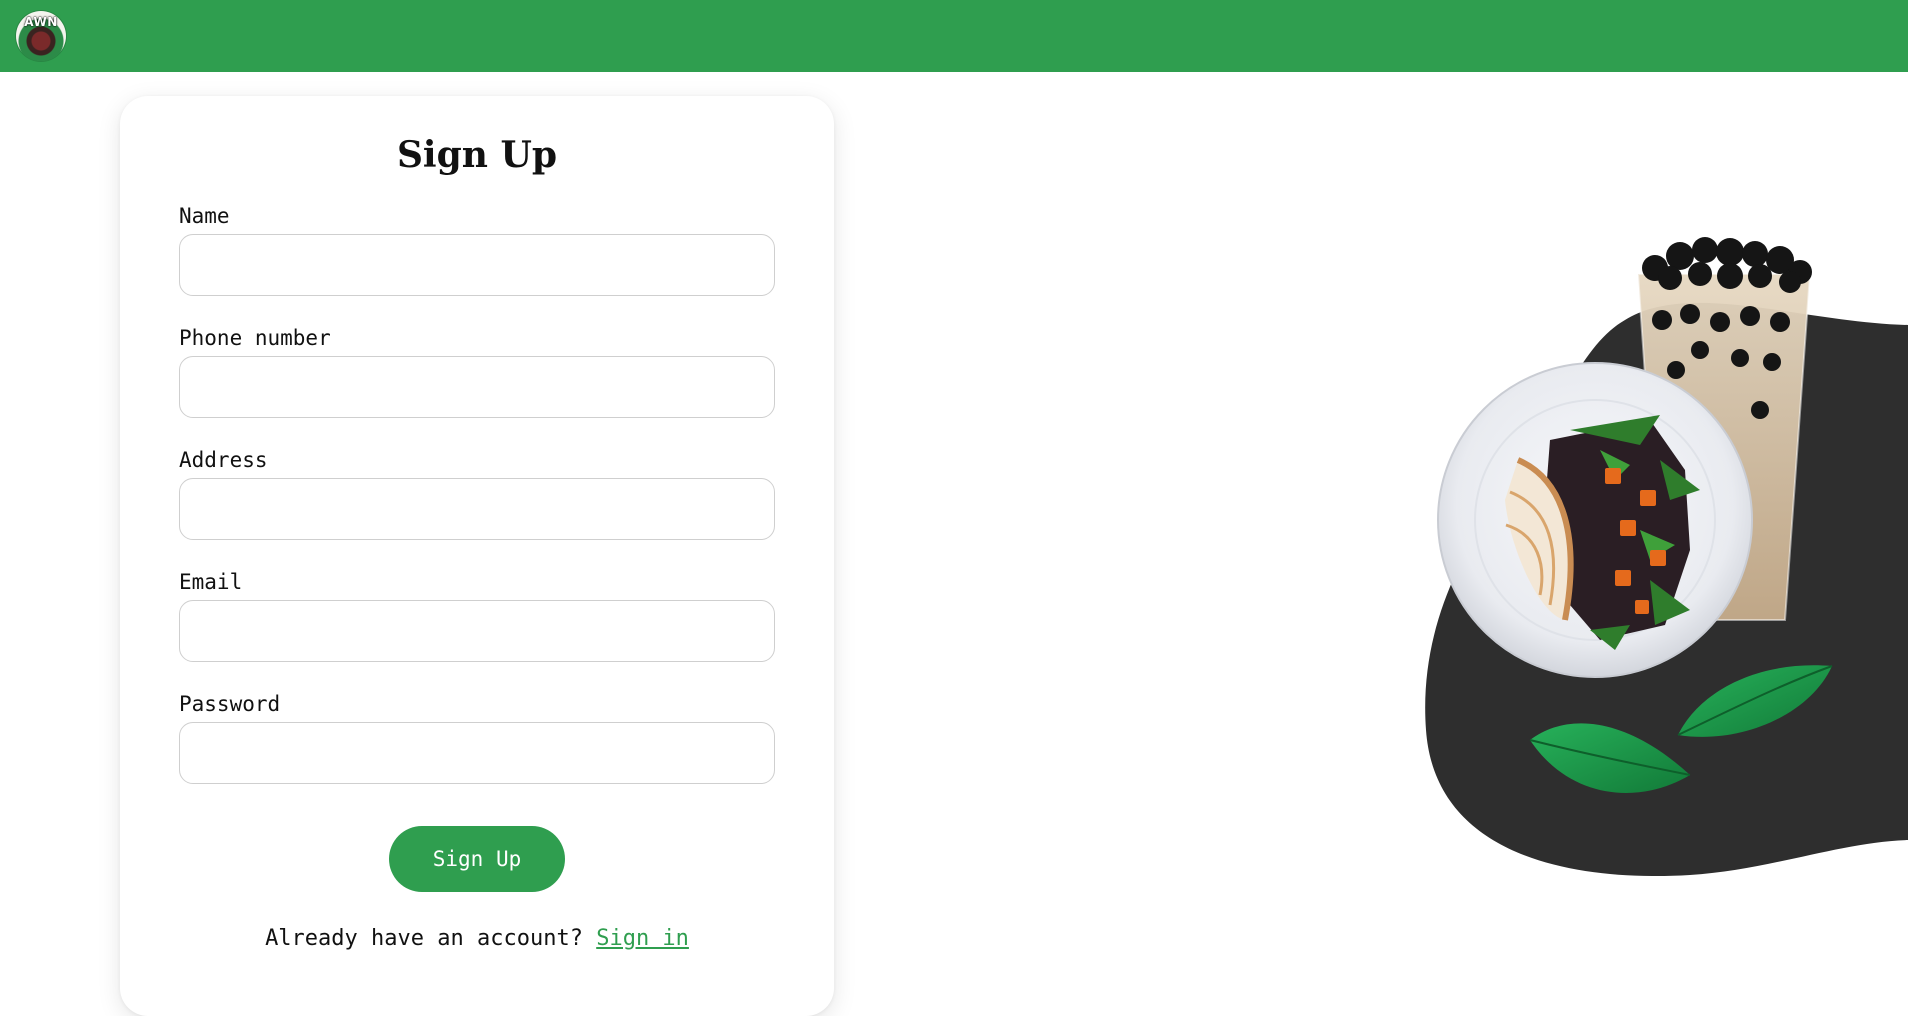 This screenshot has width=1908, height=1016. I want to click on password-label: Password, so click(230, 704).